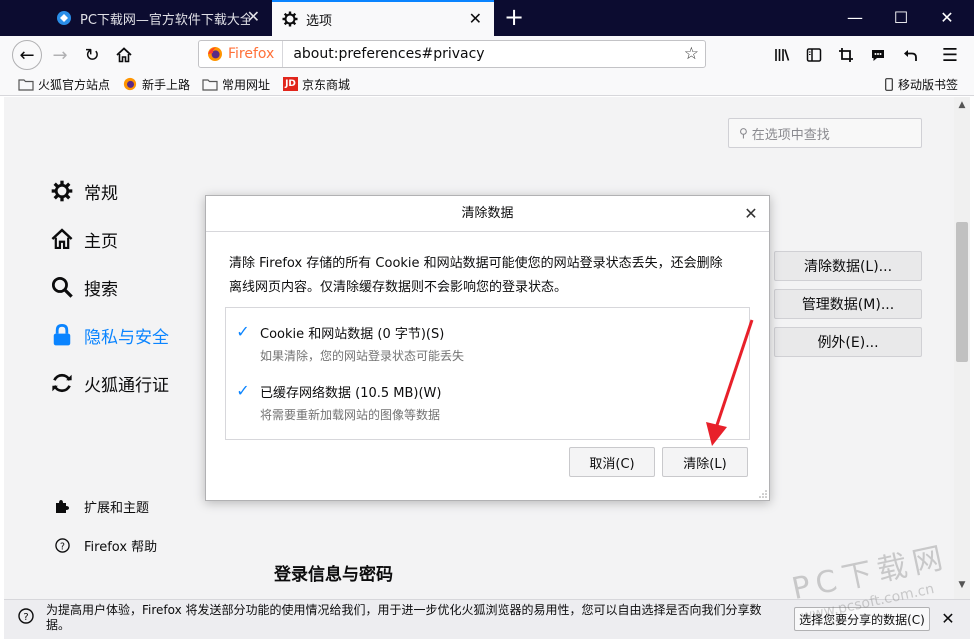 The width and height of the screenshot is (974, 643). What do you see at coordinates (910, 55) in the screenshot?
I see `undo-button` at bounding box center [910, 55].